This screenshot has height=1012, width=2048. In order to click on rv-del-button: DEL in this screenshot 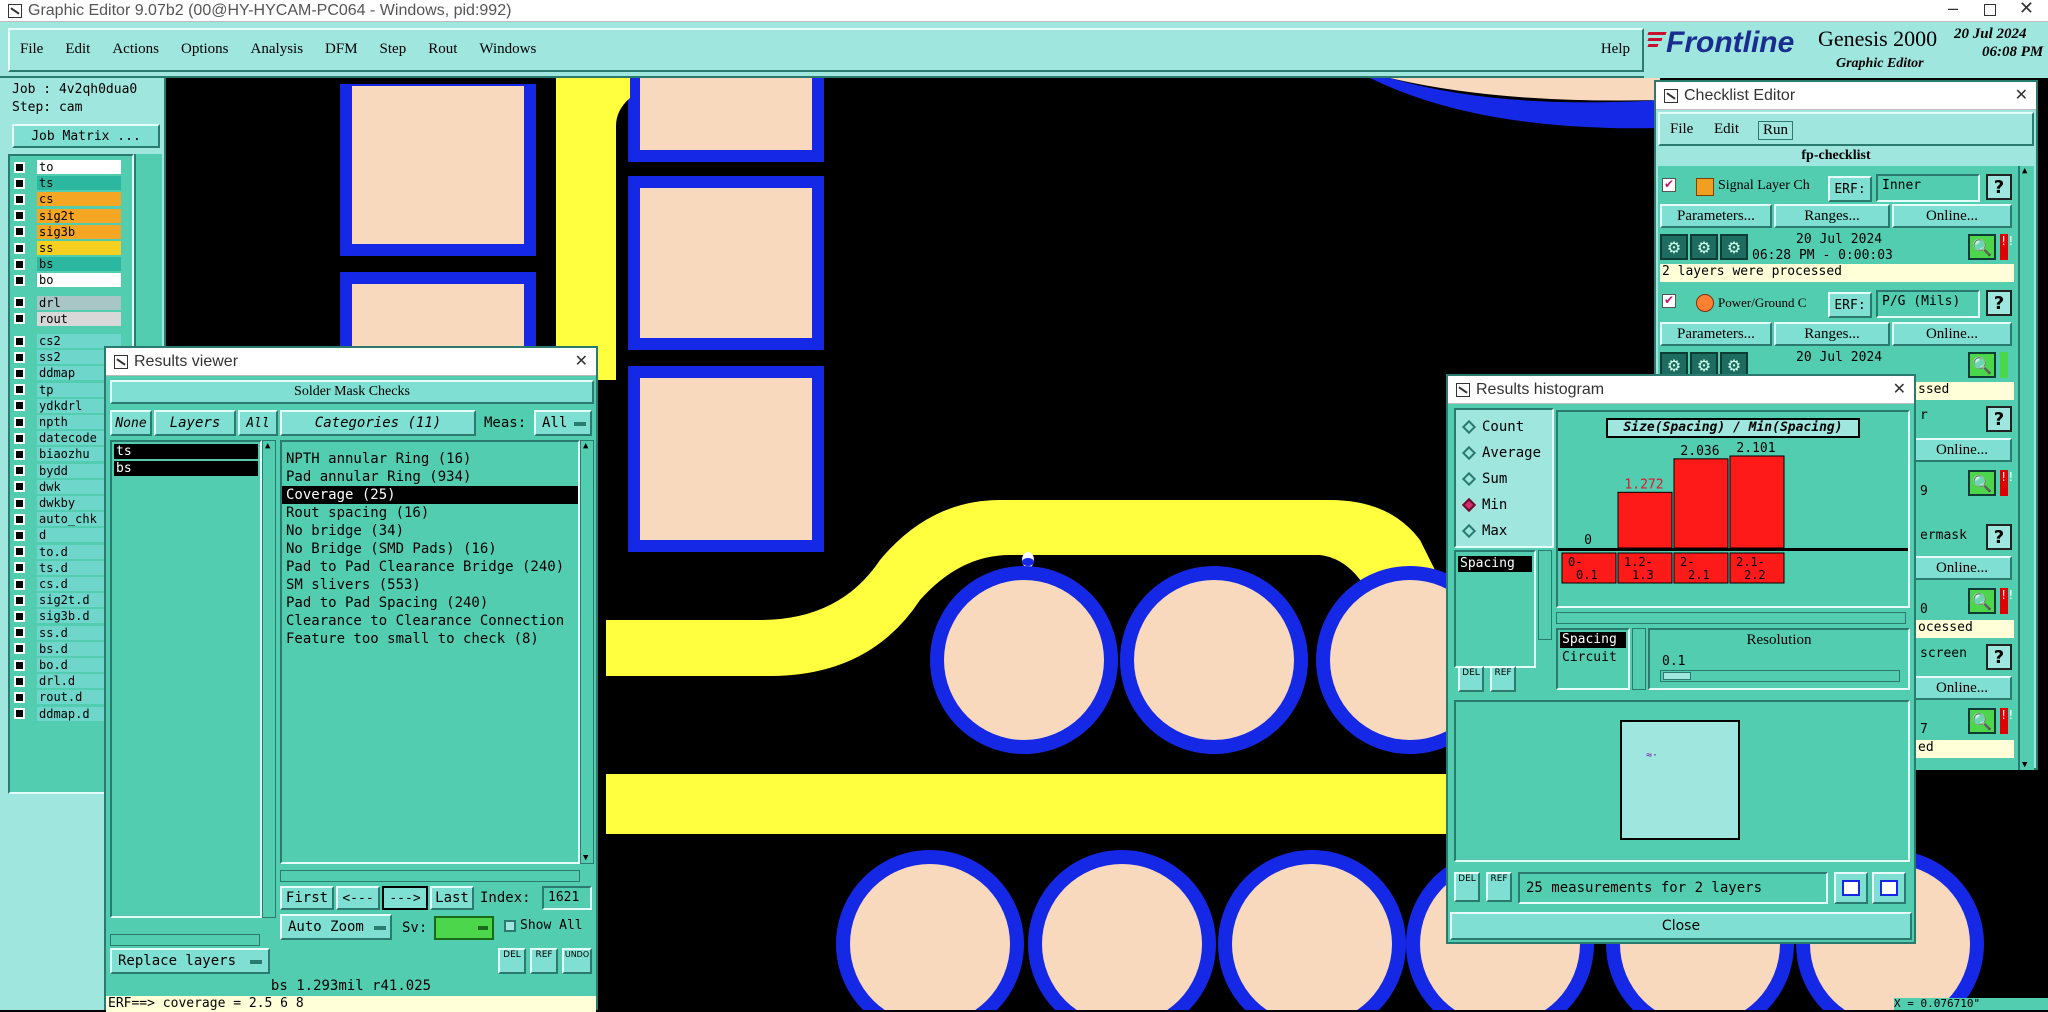, I will do `click(512, 961)`.